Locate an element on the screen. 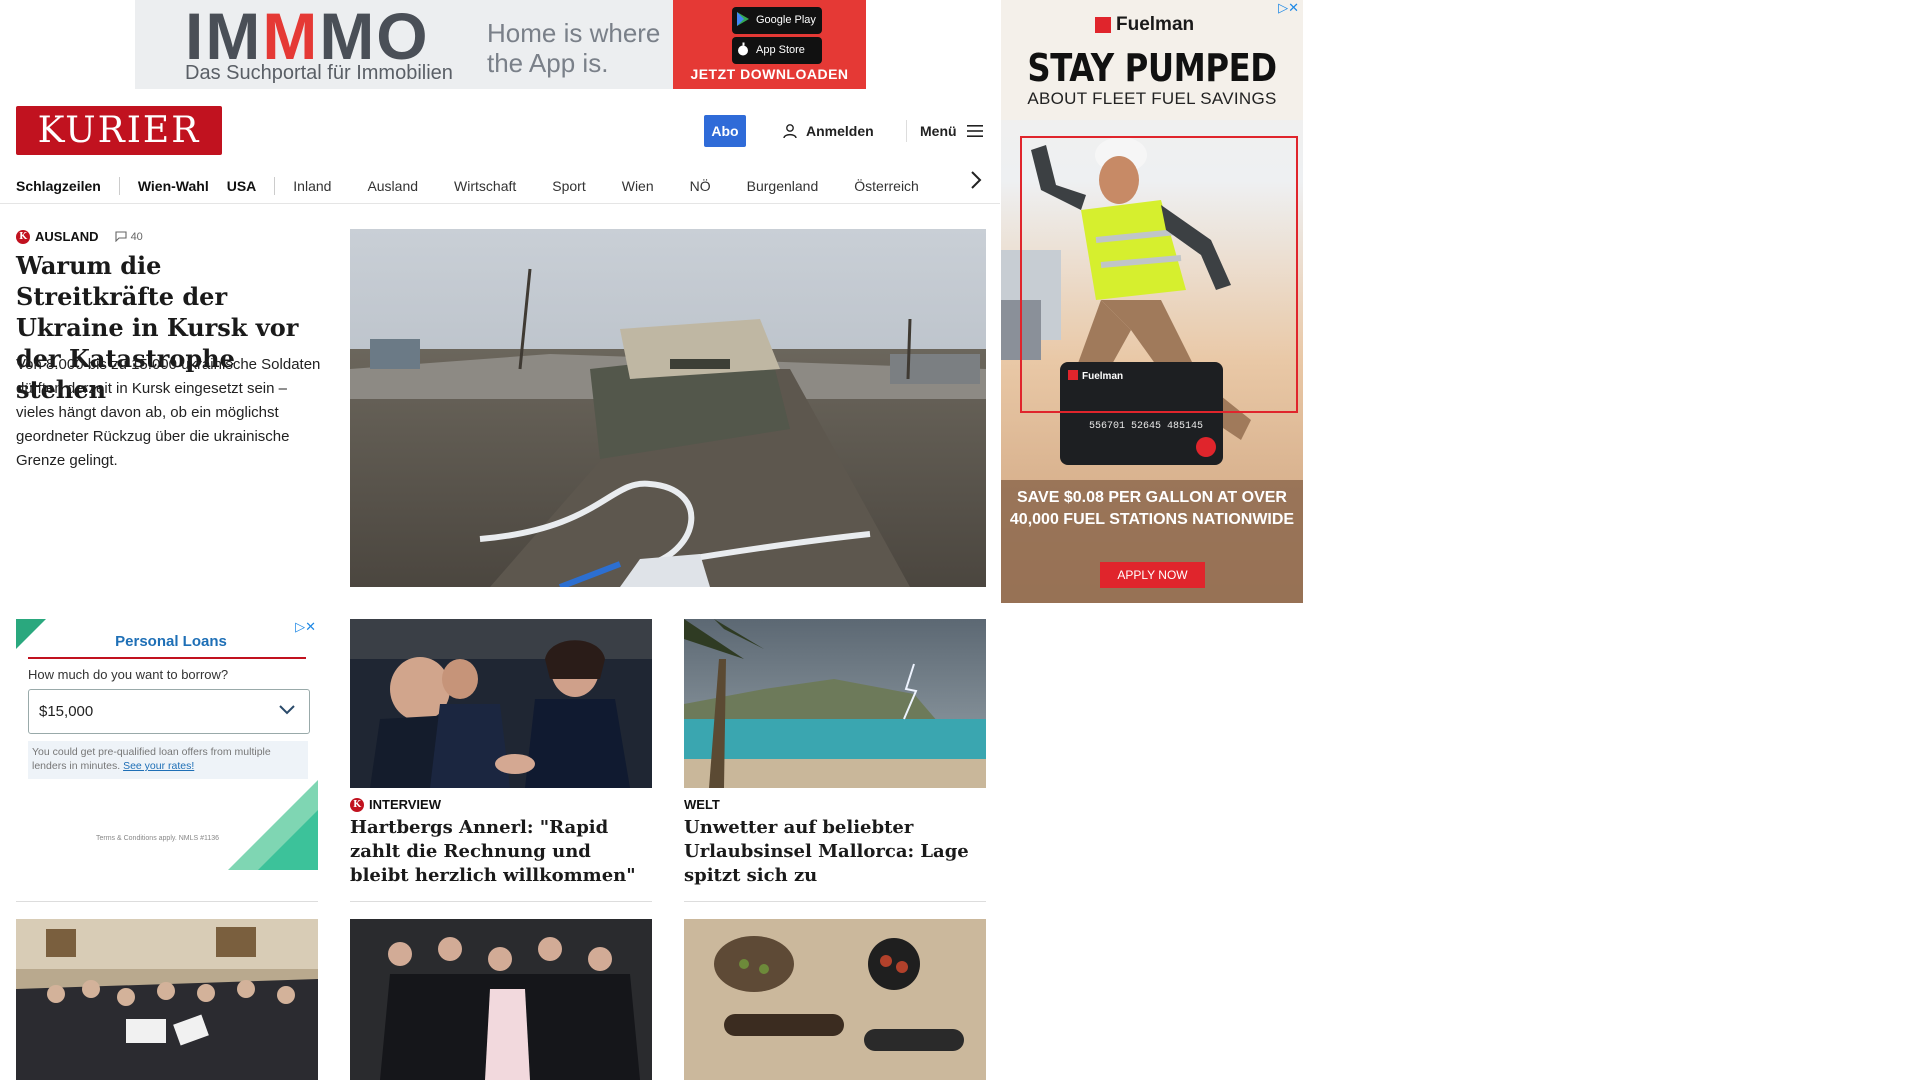 This screenshot has height=1080, width=1920. ad-corner-decoration is located at coordinates (273, 825).